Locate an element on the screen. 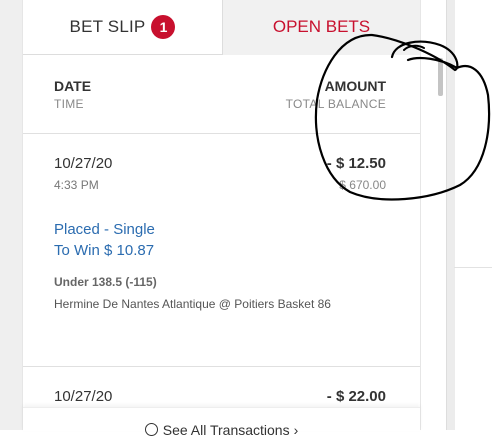 The height and width of the screenshot is (438, 492). header-amount: AMOUNT is located at coordinates (355, 86).